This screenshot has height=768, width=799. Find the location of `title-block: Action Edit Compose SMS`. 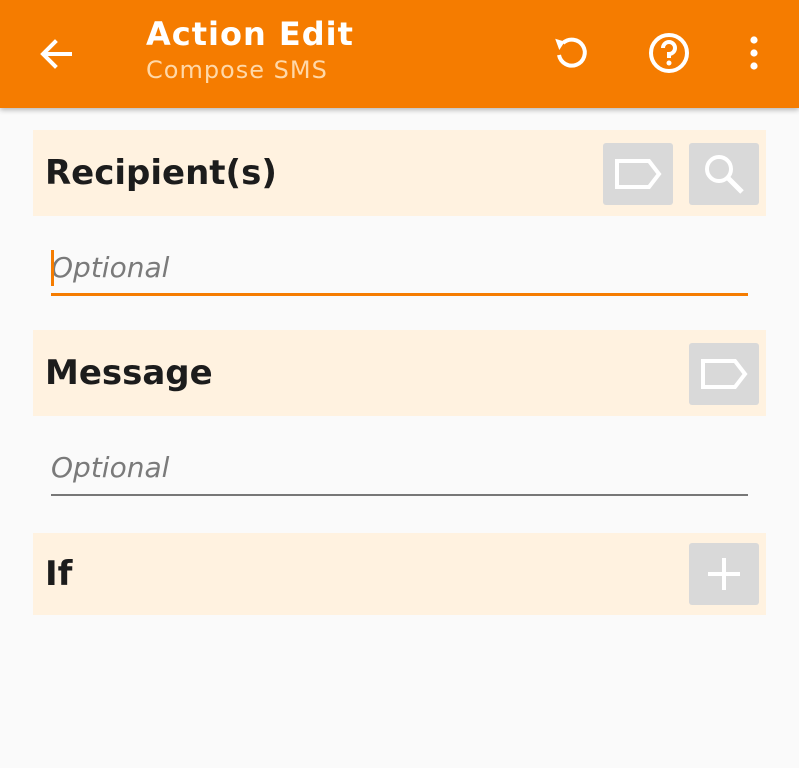

title-block: Action Edit Compose SMS is located at coordinates (250, 50).